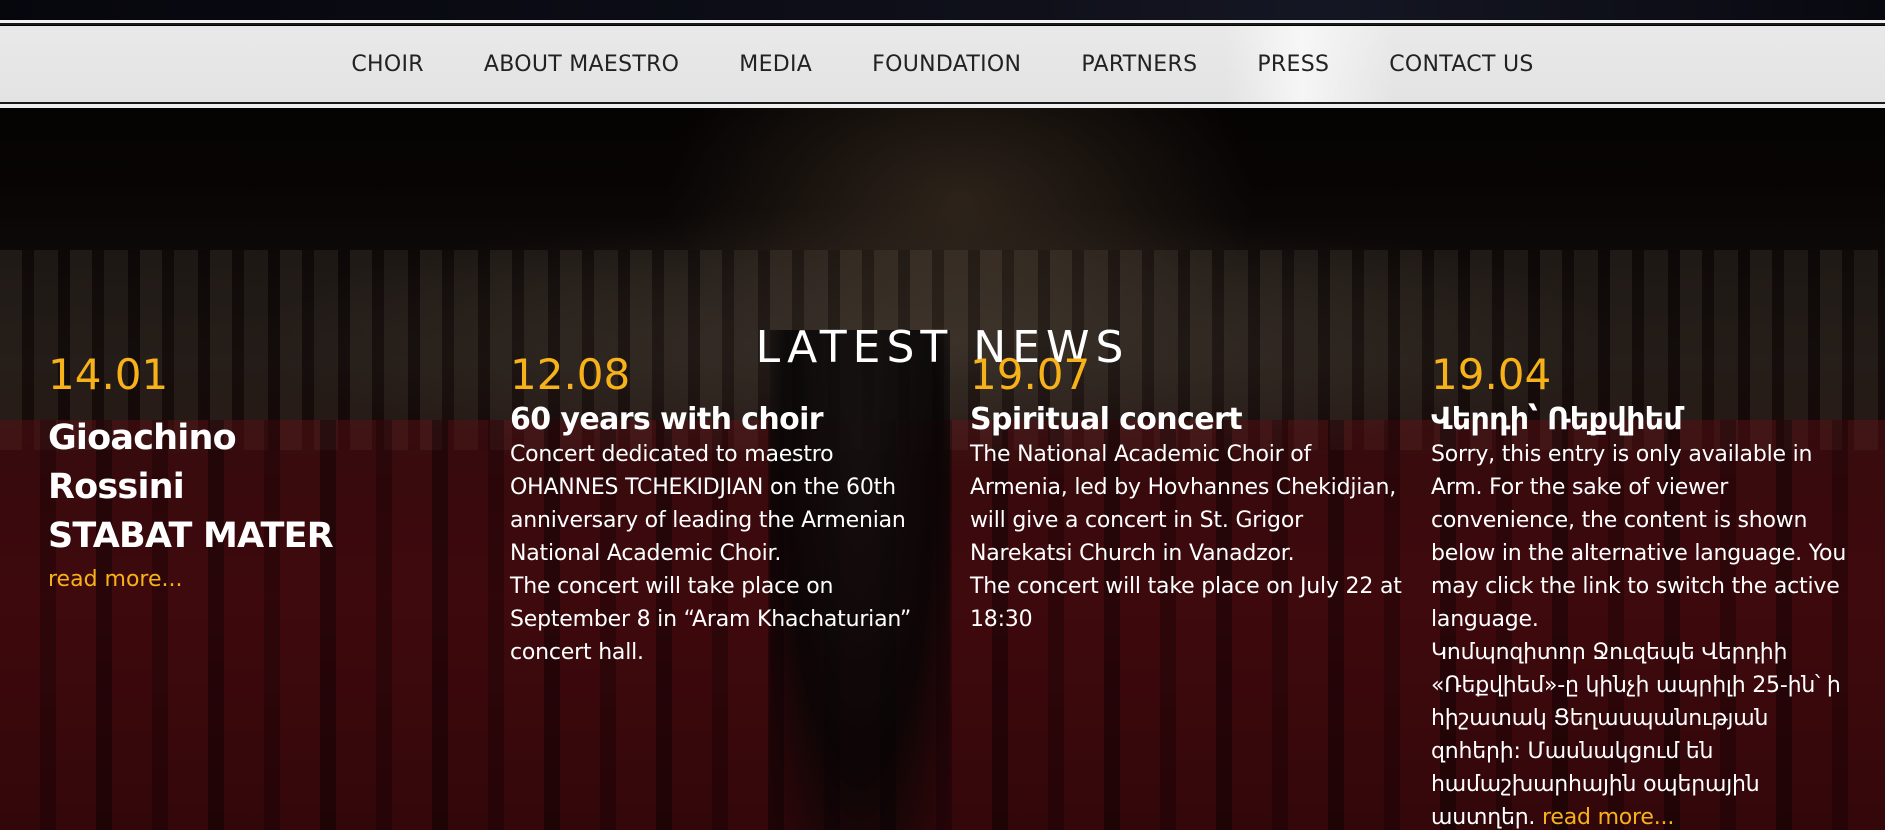 The width and height of the screenshot is (1885, 830). I want to click on news-title-line: STABAT MATER, so click(191, 536).